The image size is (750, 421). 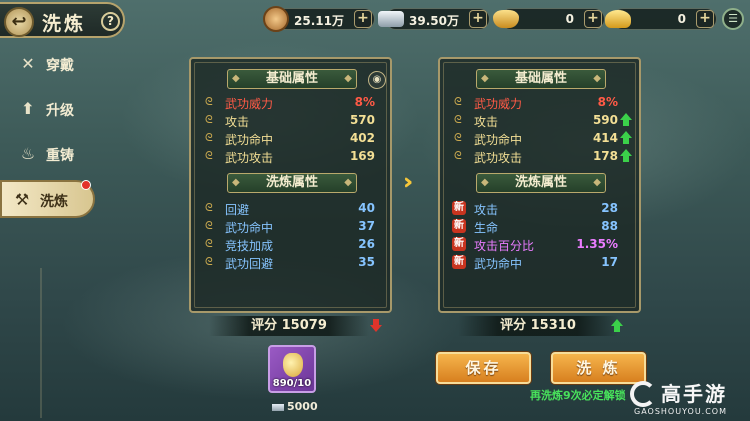 What do you see at coordinates (376, 325) in the screenshot?
I see `score-down-arrow-icon` at bounding box center [376, 325].